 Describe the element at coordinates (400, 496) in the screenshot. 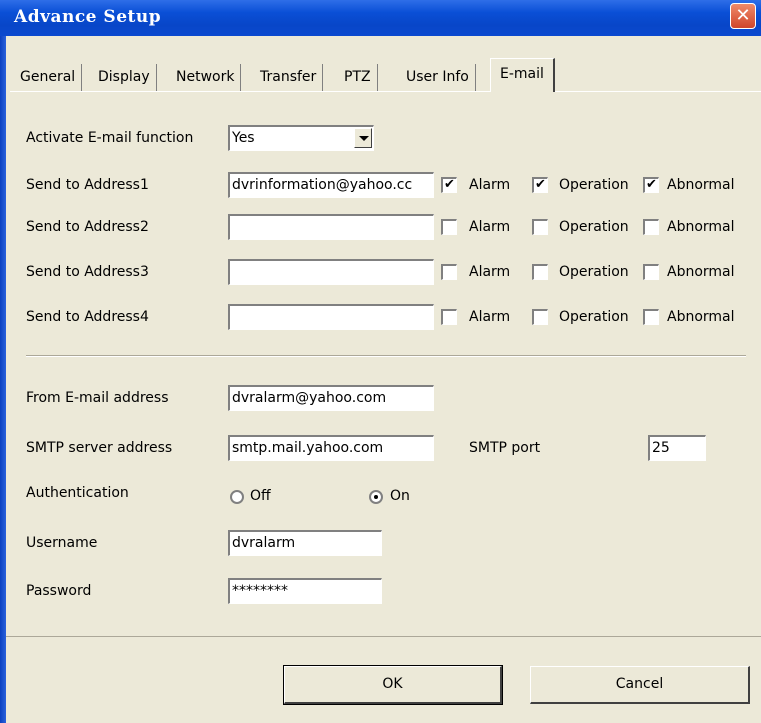

I see `auth-on-label: On` at that location.